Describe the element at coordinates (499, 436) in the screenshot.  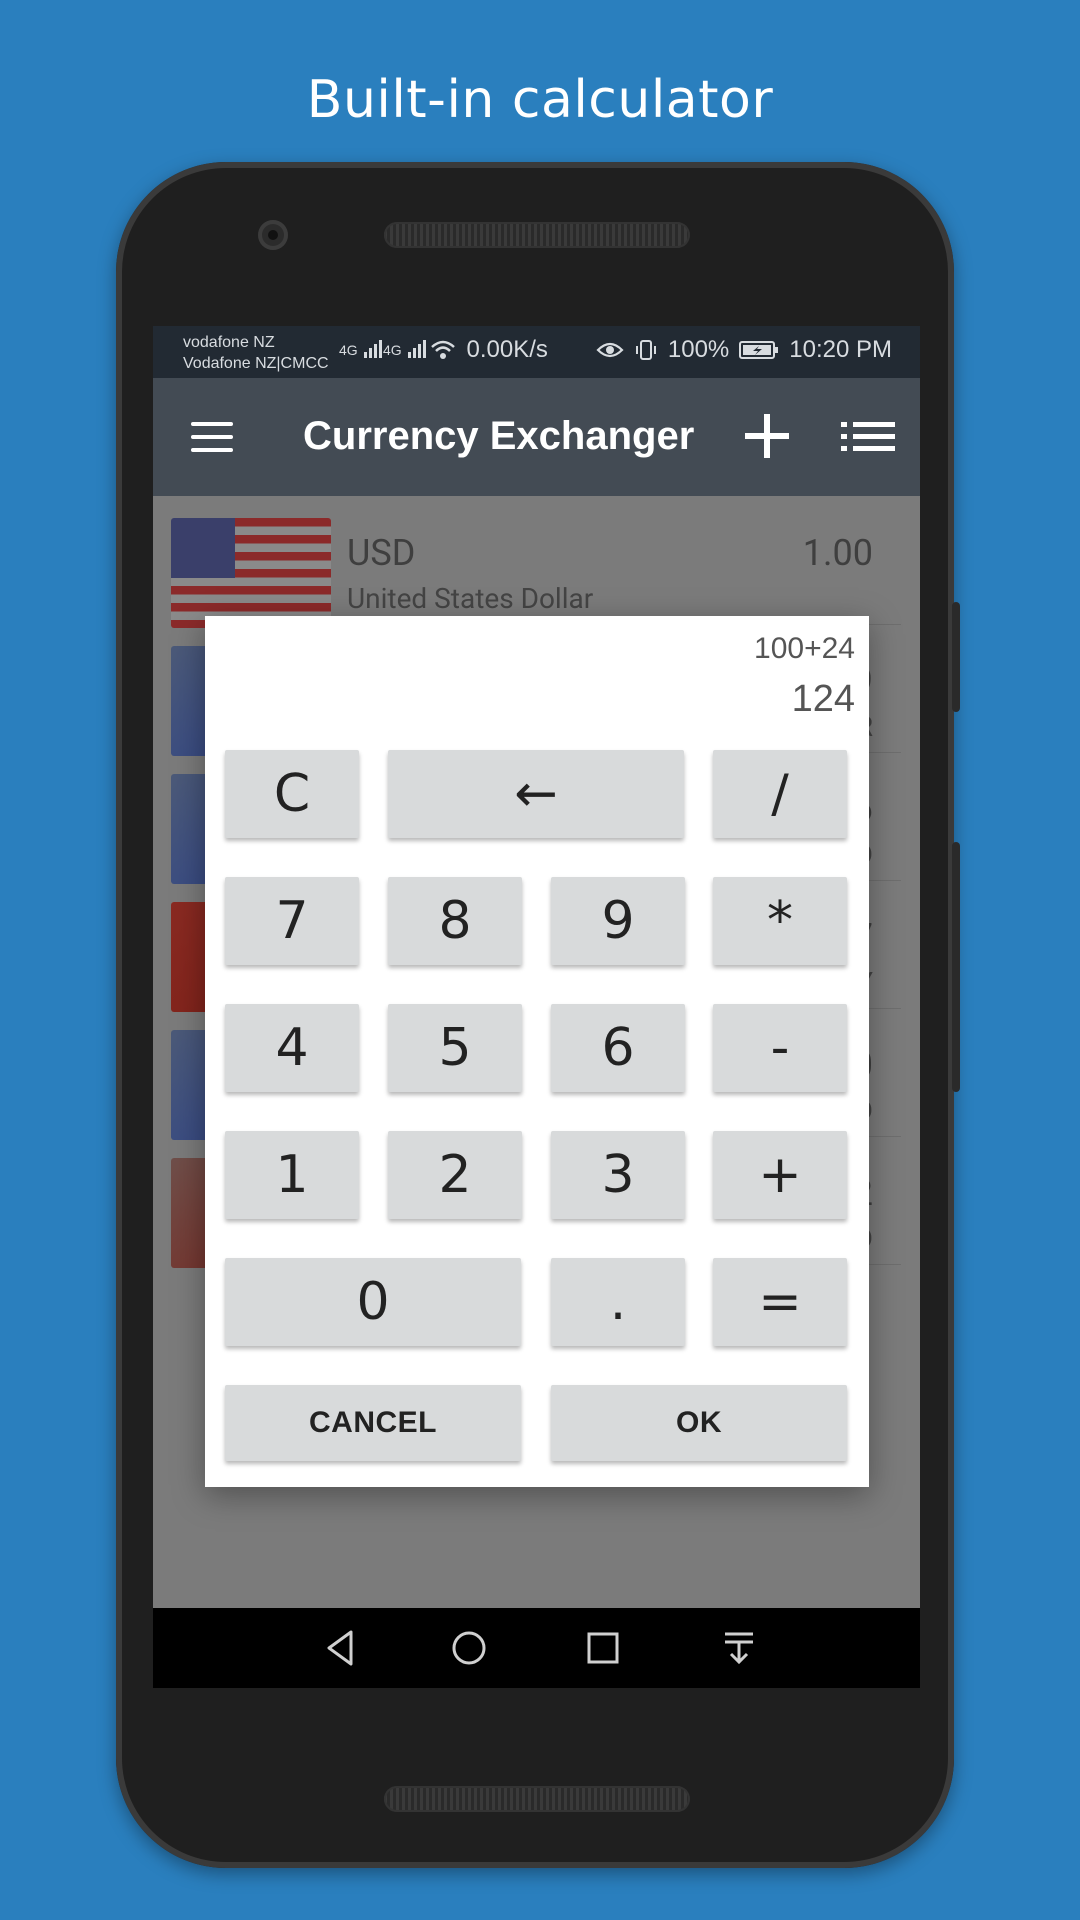
I see `app-title: Currency Exchanger` at that location.